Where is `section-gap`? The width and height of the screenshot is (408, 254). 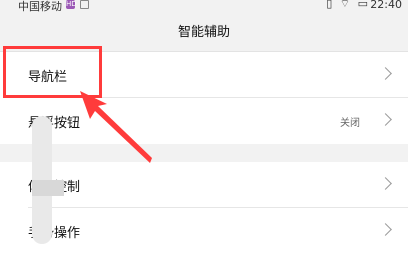
section-gap is located at coordinates (204, 153).